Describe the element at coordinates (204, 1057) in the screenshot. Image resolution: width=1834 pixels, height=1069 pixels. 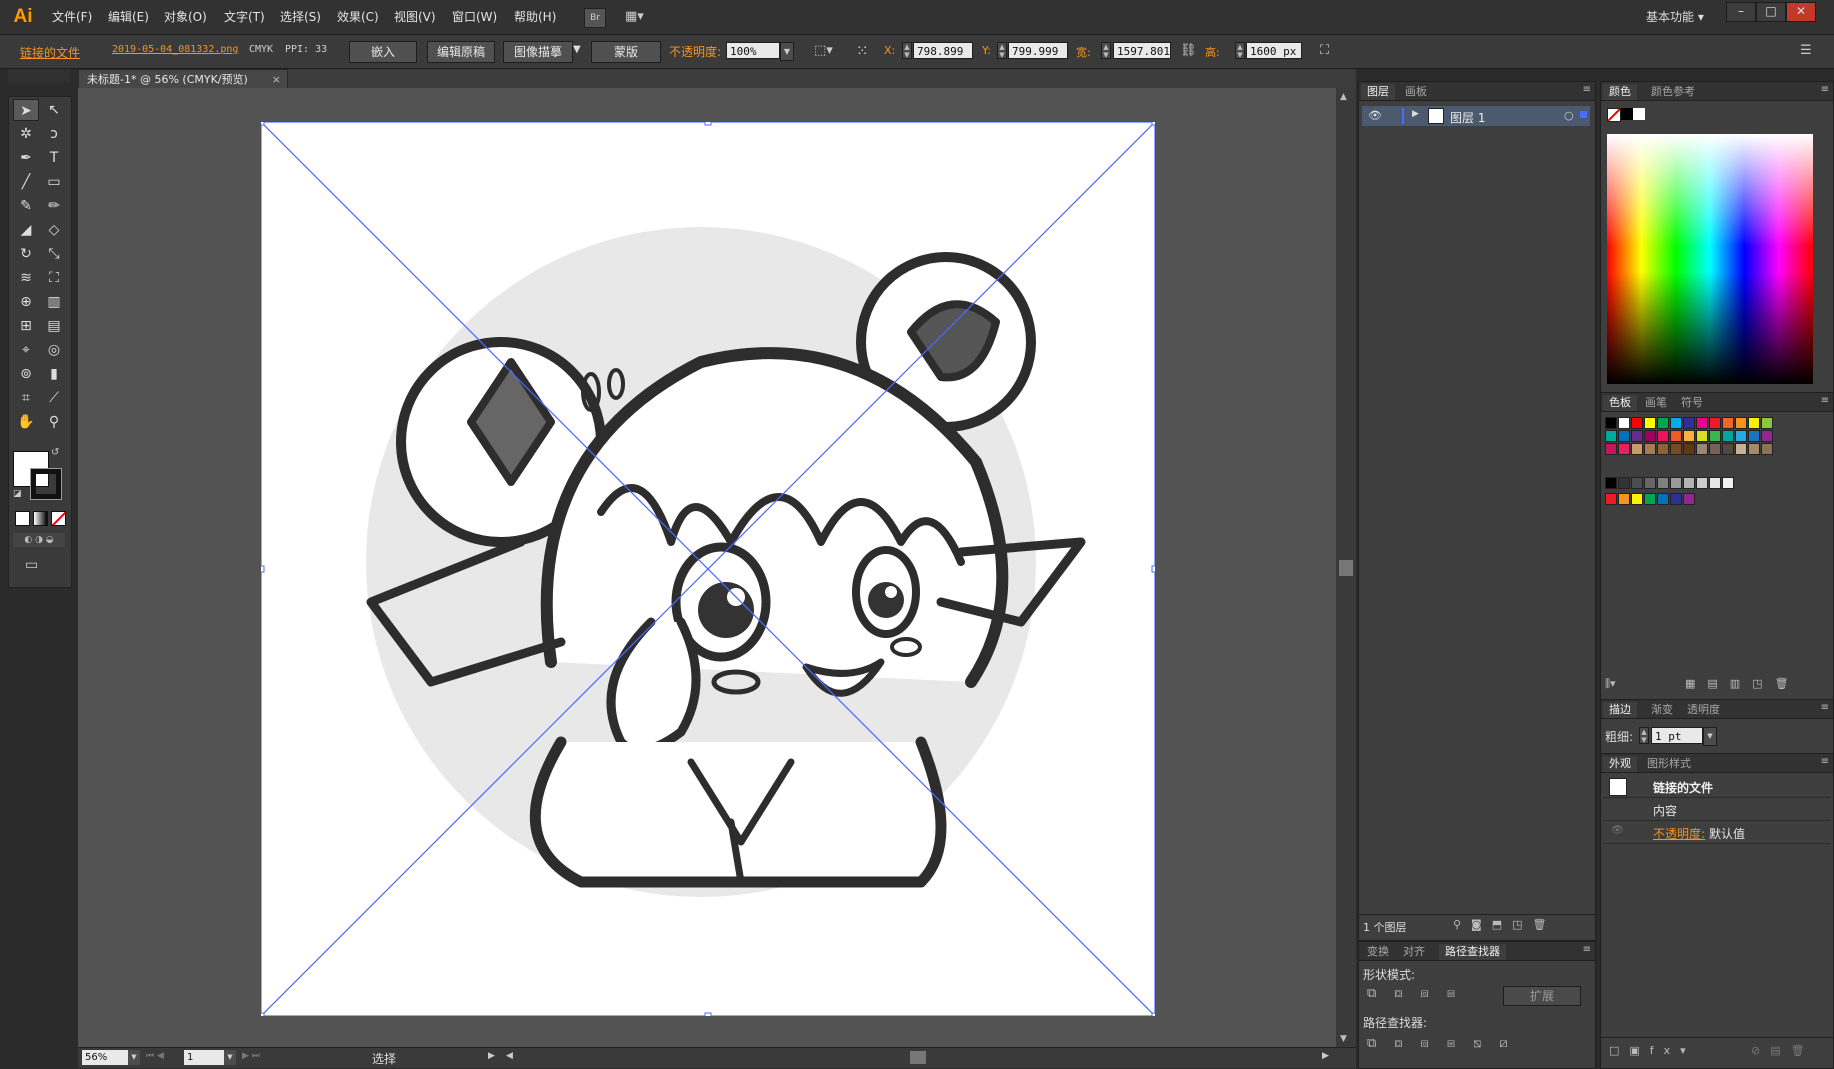
I see `artboard-number-input: 1` at that location.